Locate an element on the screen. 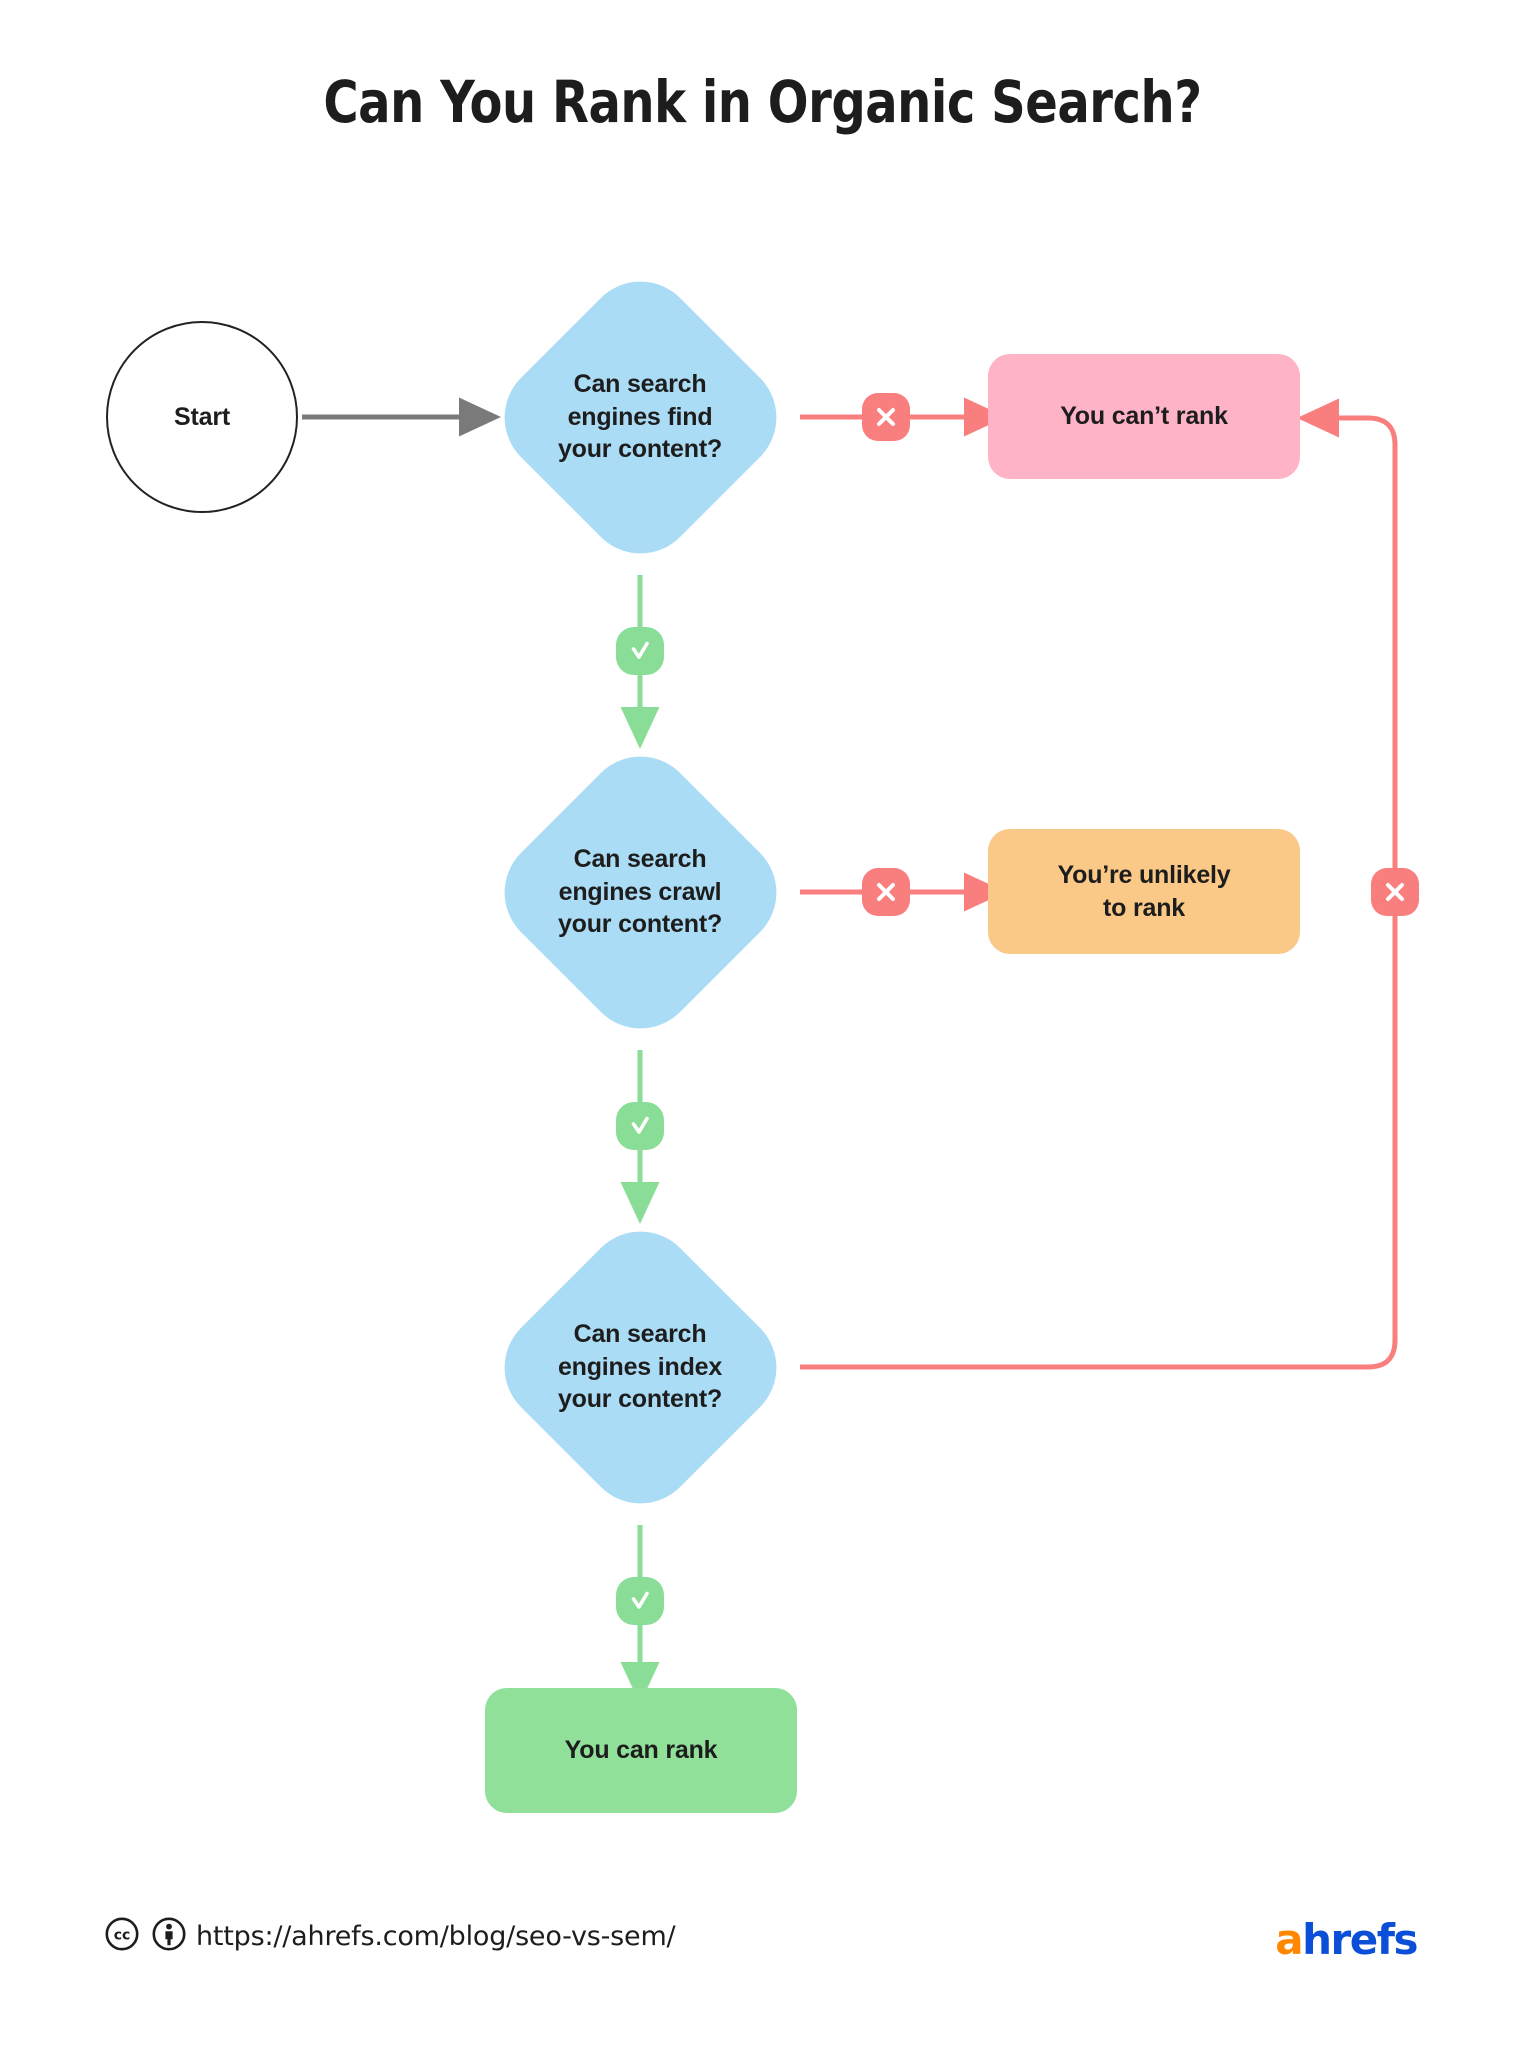  source-url: https://ahrefs.com/blog/seo-vs-sem/ is located at coordinates (436, 1936).